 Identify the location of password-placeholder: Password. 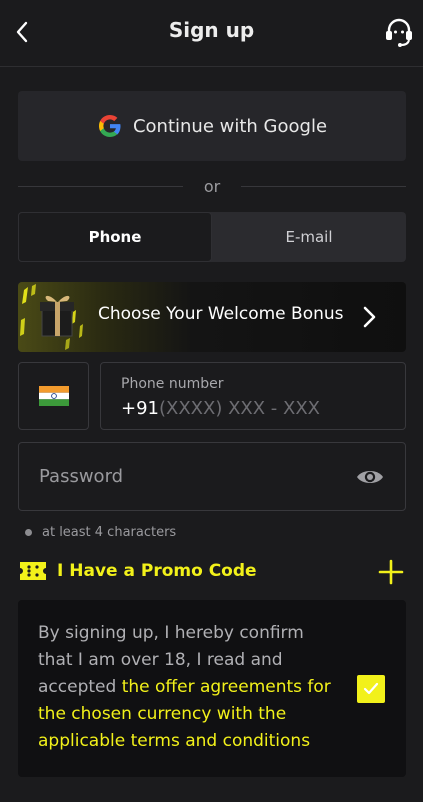
(81, 476).